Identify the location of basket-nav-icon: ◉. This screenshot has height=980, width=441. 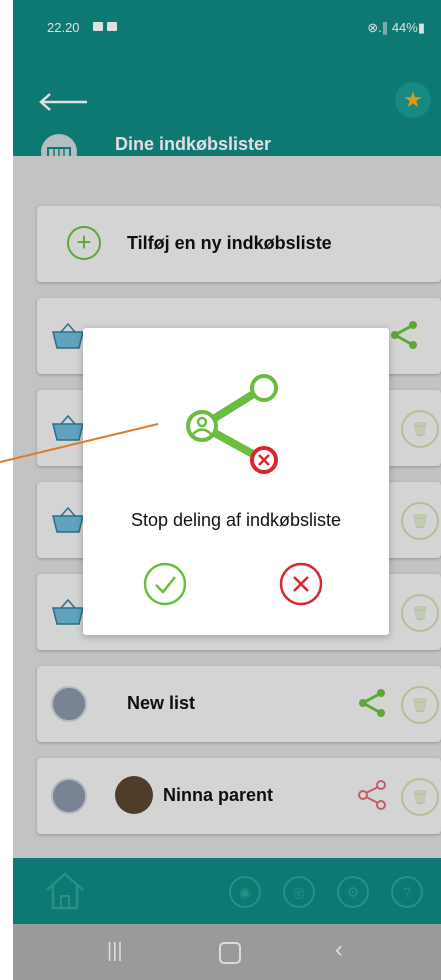
(245, 892).